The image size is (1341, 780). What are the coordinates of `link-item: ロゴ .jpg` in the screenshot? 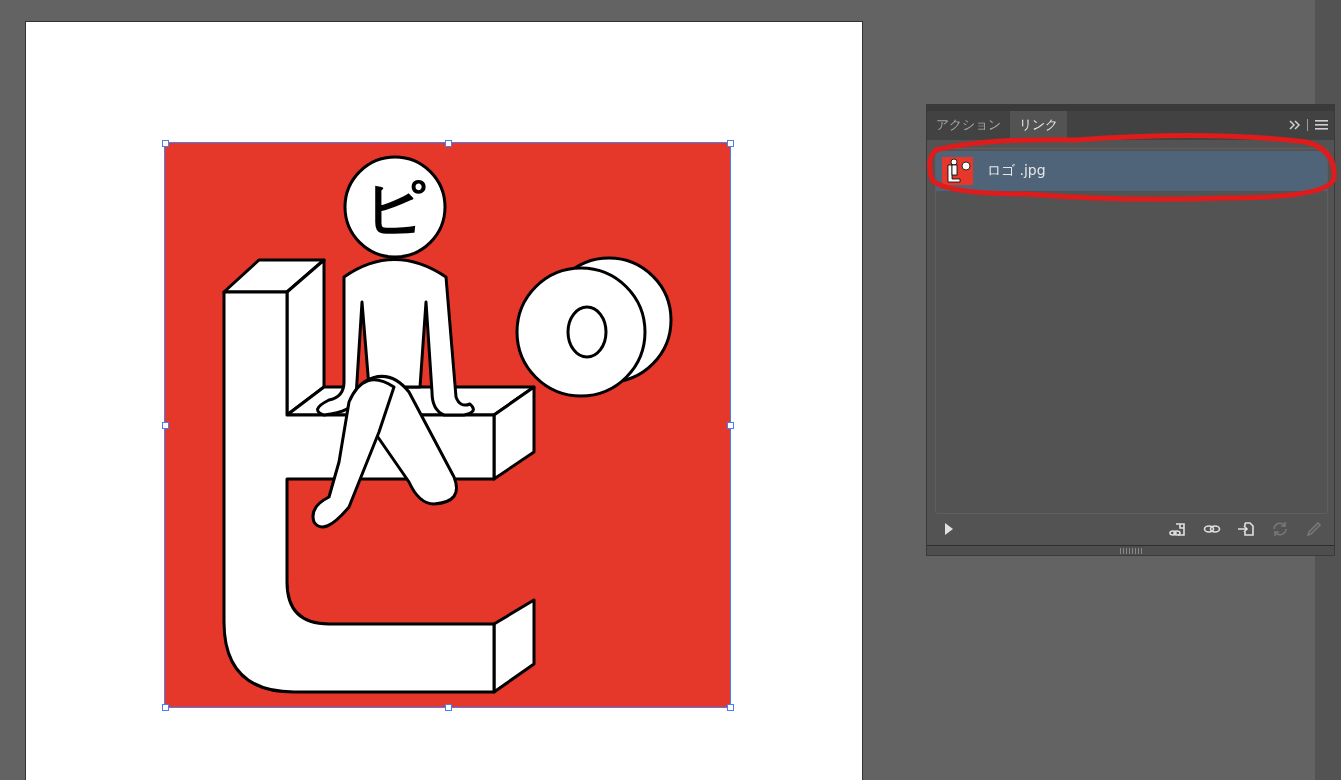 It's located at (1131, 170).